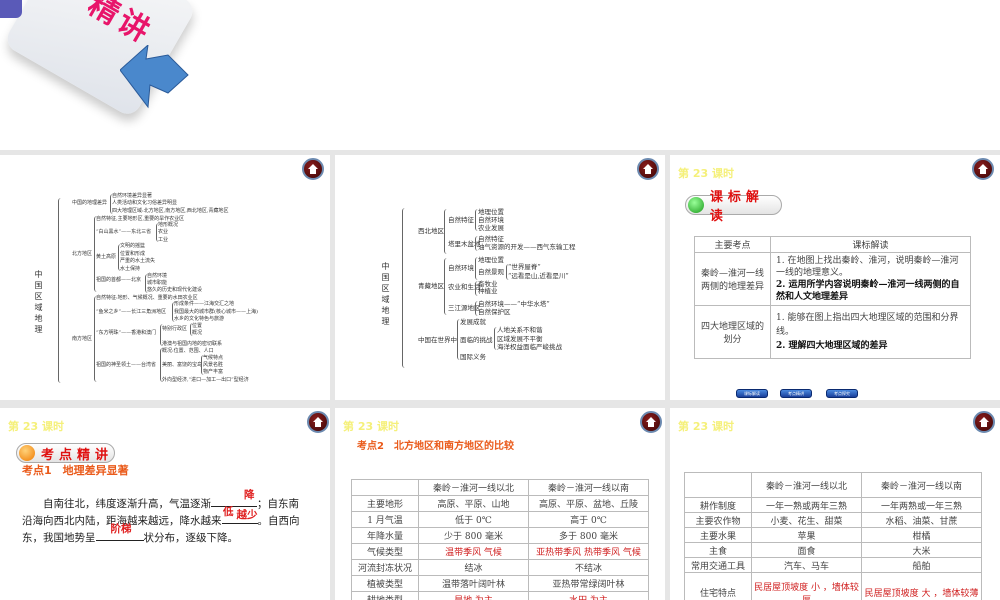 The width and height of the screenshot is (1000, 600). I want to click on table-cell: 常用交通工具, so click(718, 565).